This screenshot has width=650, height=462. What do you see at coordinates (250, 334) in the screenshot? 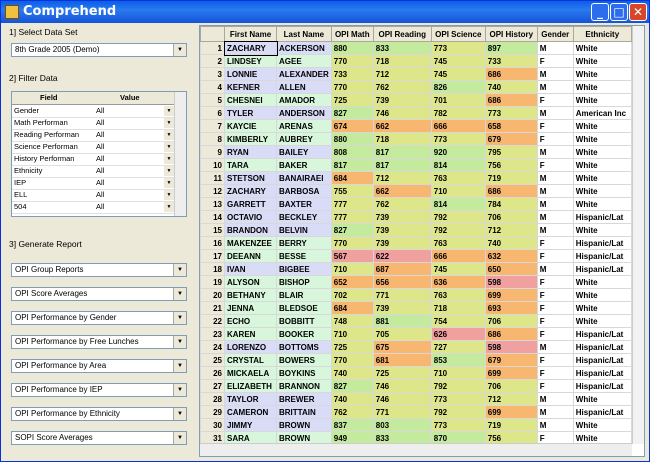
I see `table-cell: KAREN` at bounding box center [250, 334].